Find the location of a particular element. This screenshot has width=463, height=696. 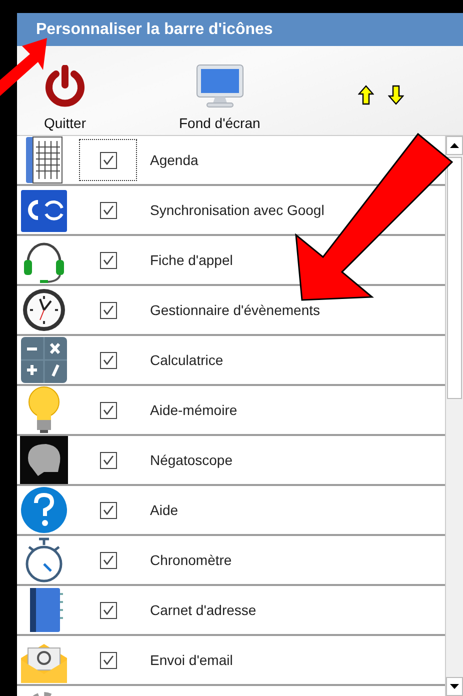

down-triangle-icon is located at coordinates (454, 686).